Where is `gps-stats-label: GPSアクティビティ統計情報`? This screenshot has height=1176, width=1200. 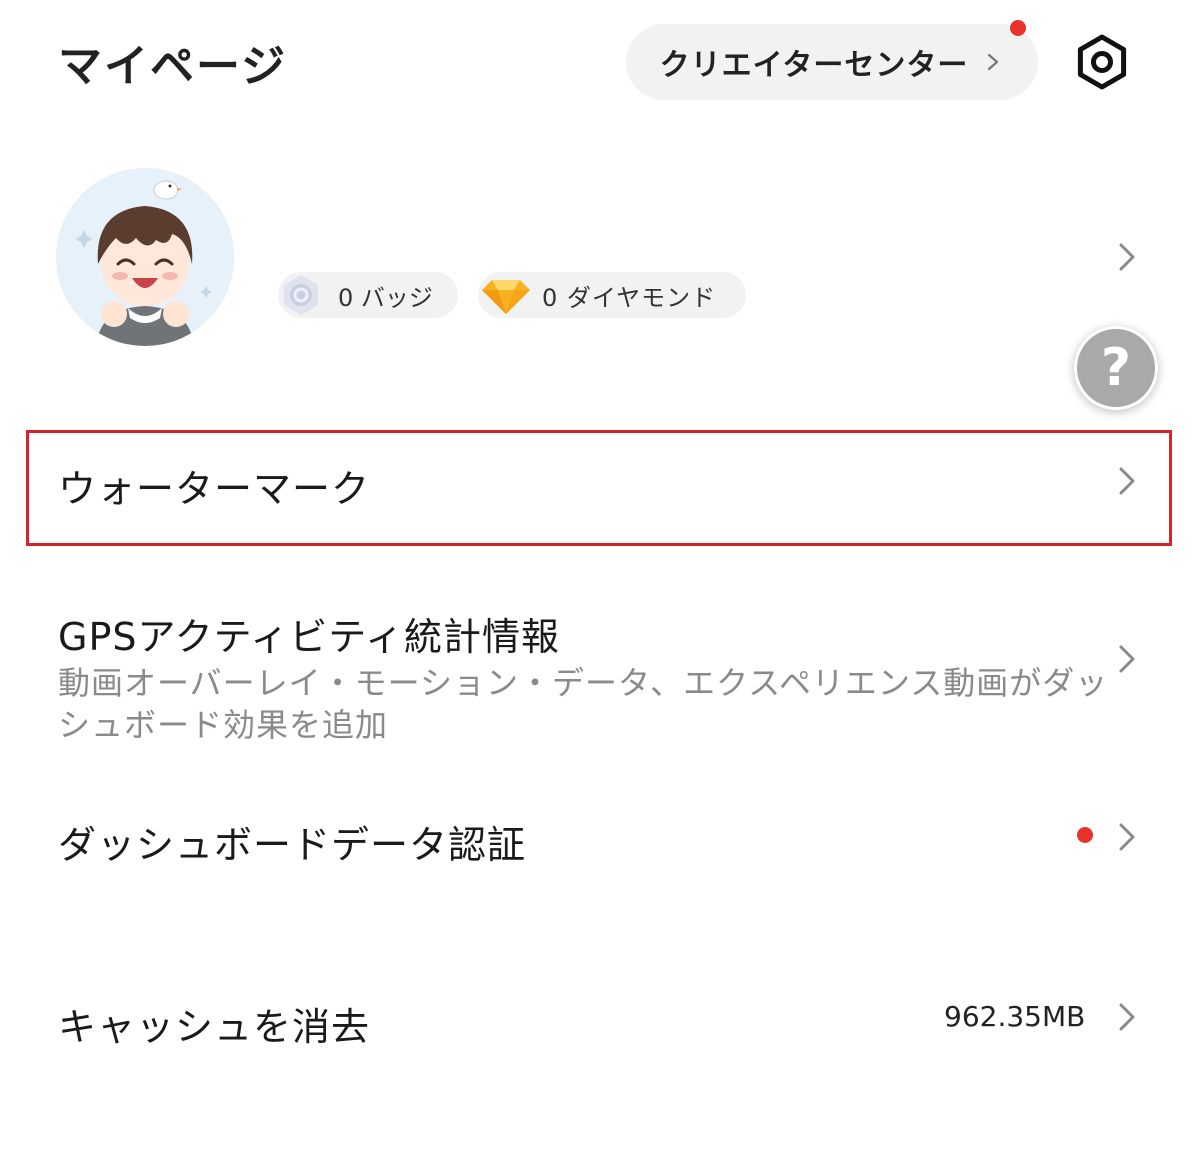 gps-stats-label: GPSアクティビティ統計情報 is located at coordinates (309, 637).